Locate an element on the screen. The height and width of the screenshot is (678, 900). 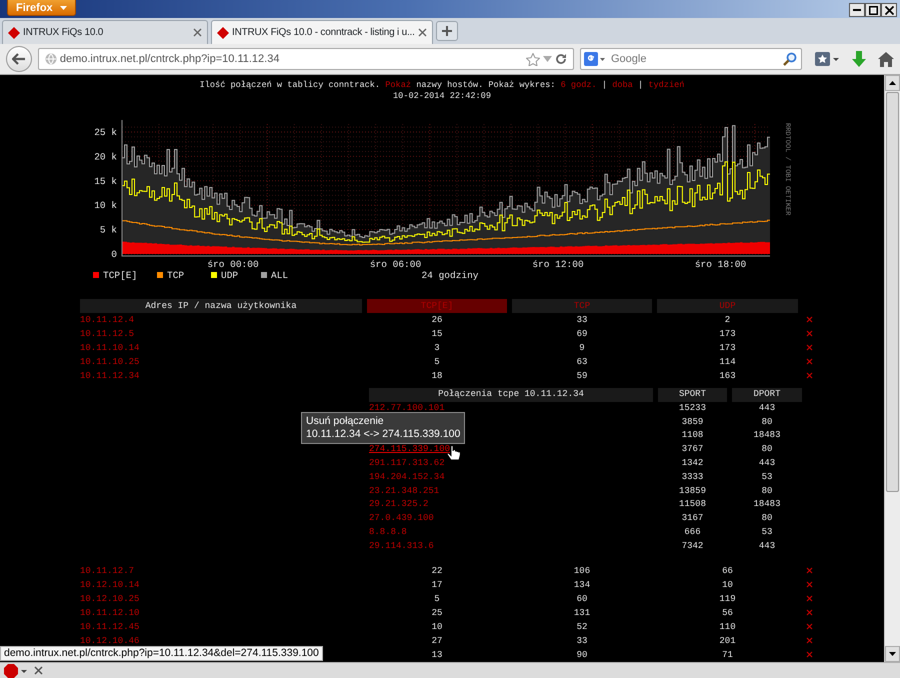
count-value: 25 is located at coordinates (437, 613).